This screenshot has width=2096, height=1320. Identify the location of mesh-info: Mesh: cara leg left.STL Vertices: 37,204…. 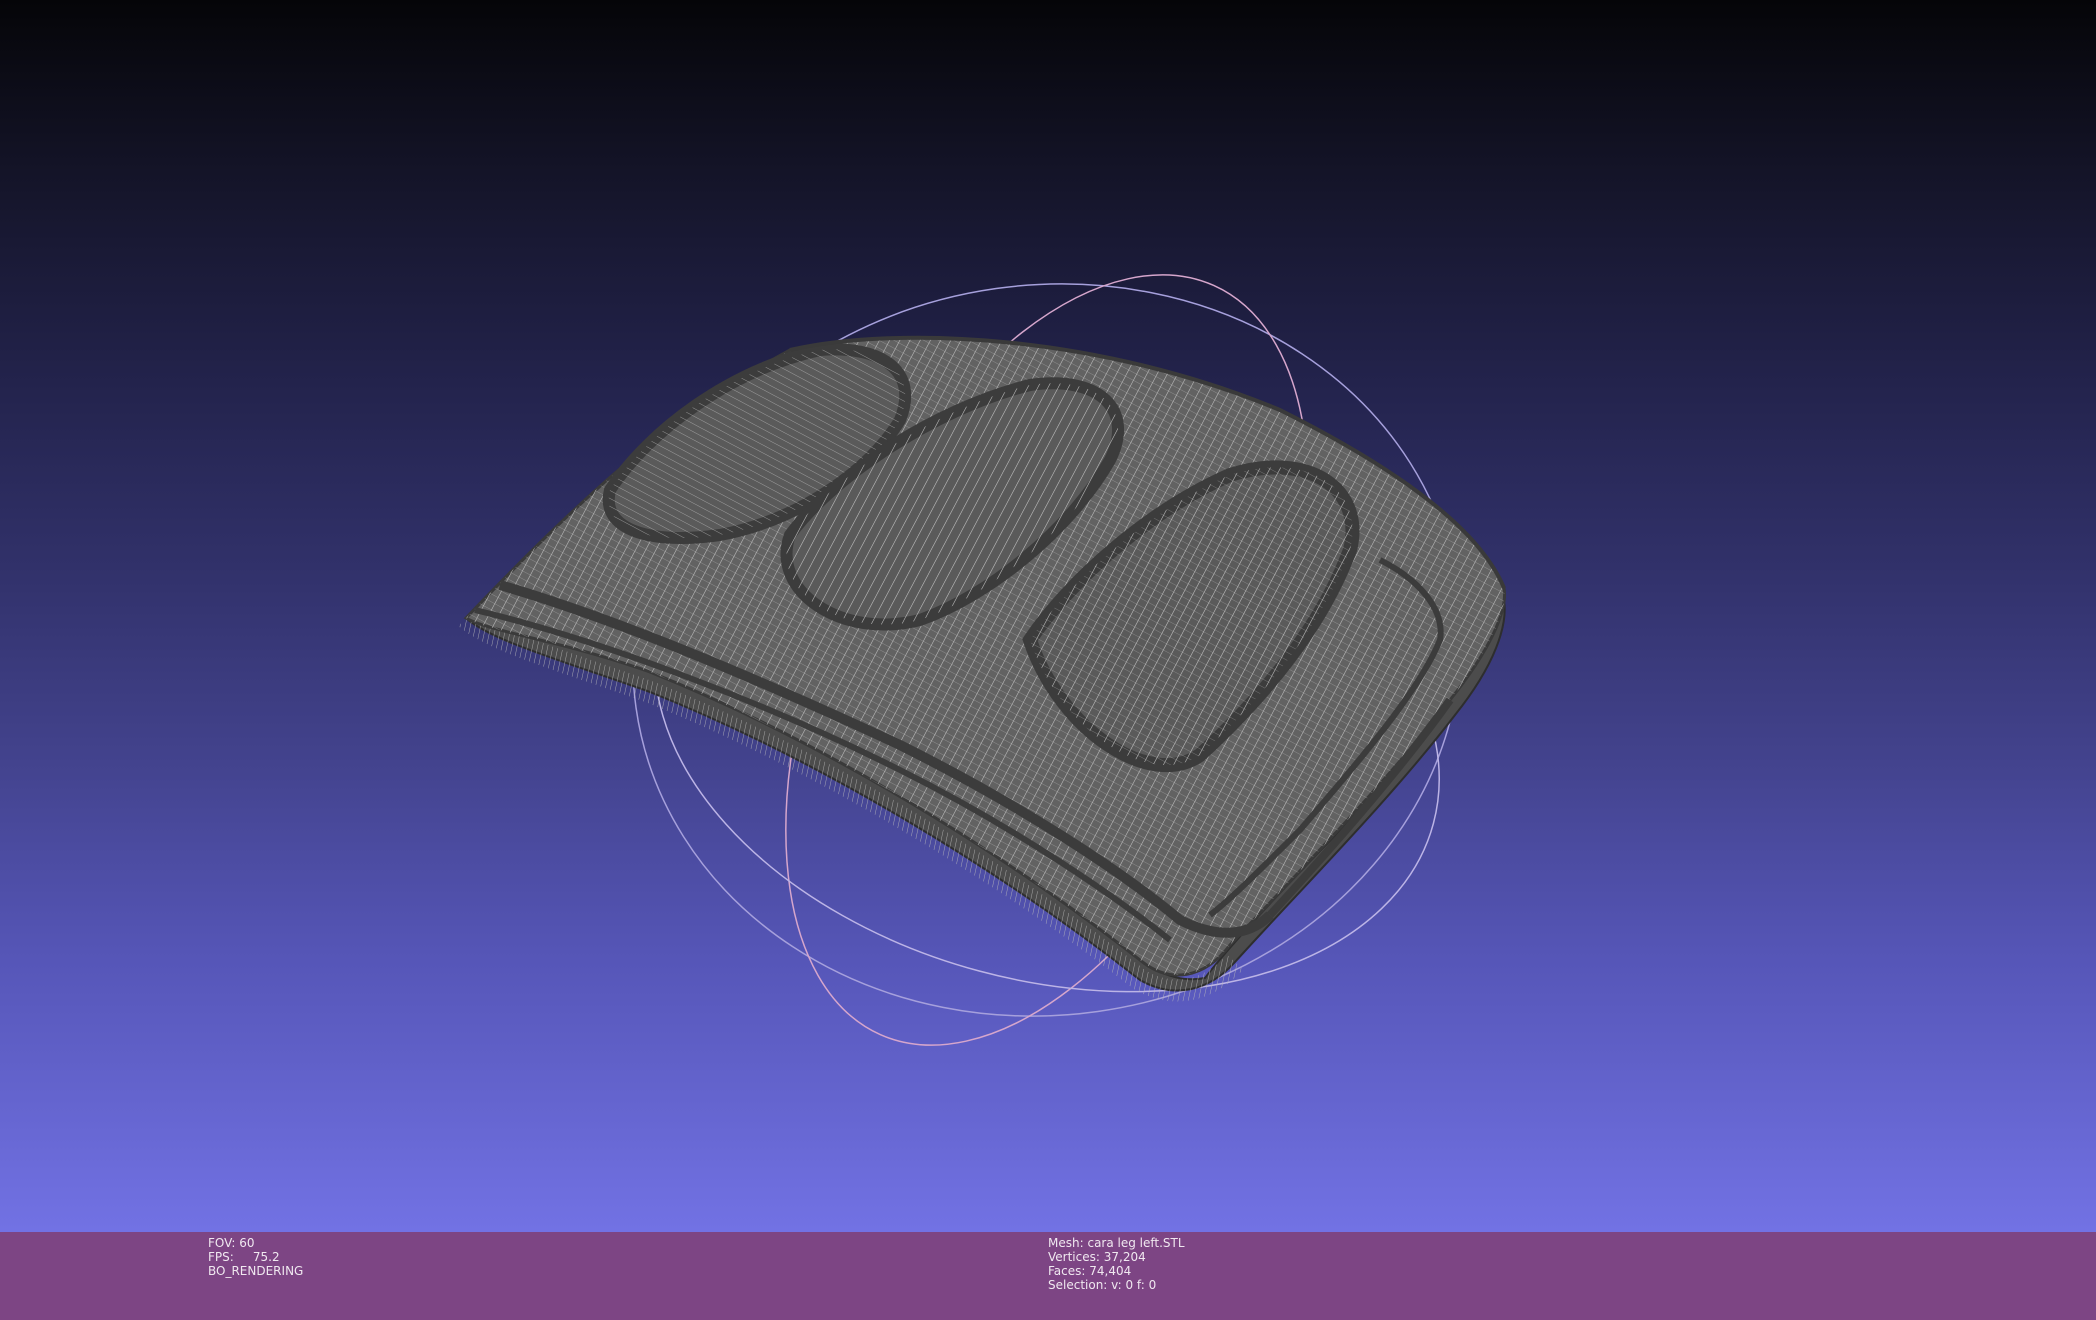
(1116, 1264).